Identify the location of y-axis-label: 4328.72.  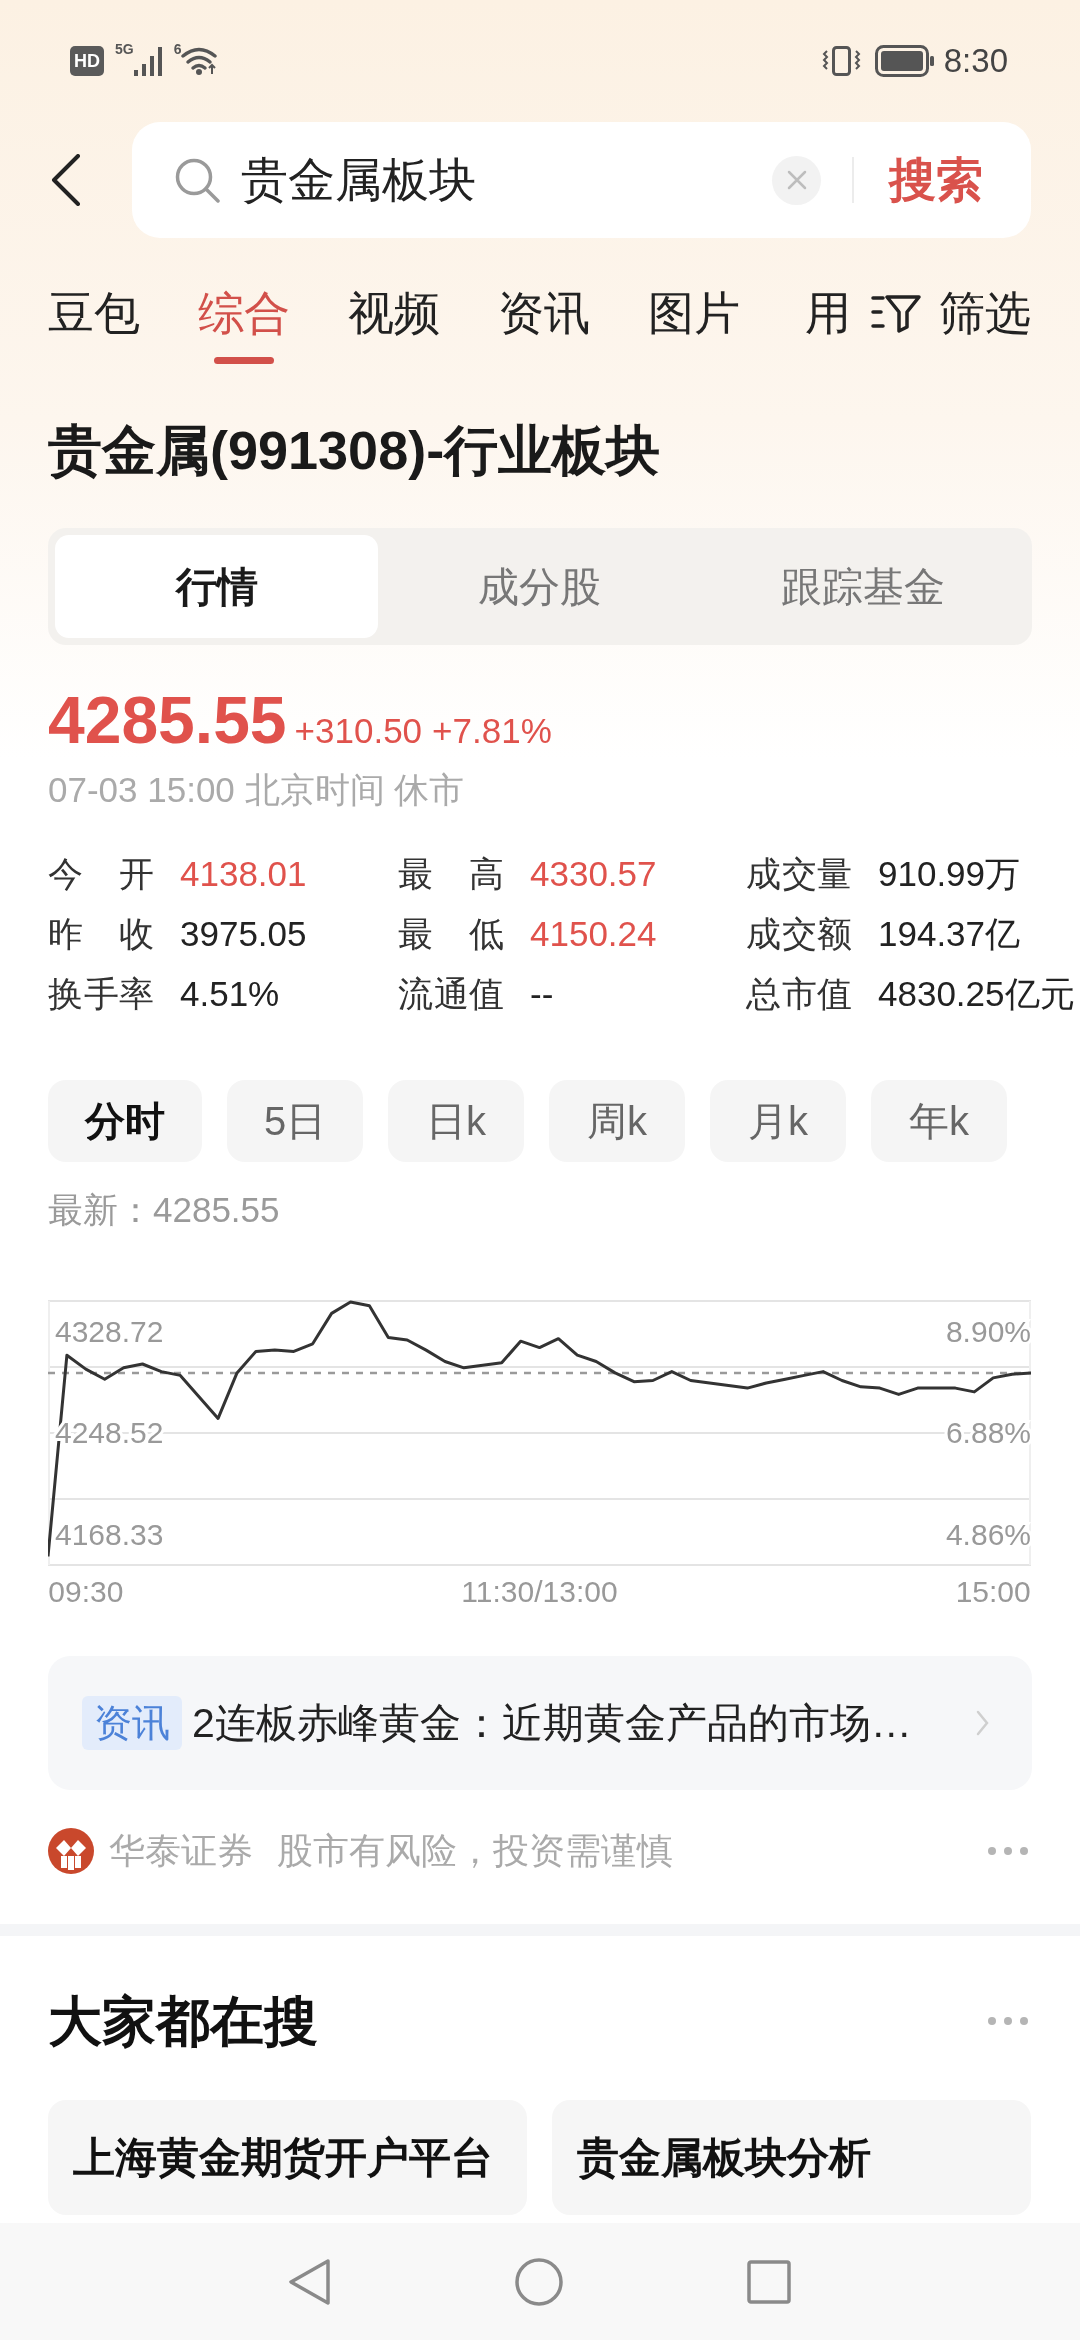
(109, 1331).